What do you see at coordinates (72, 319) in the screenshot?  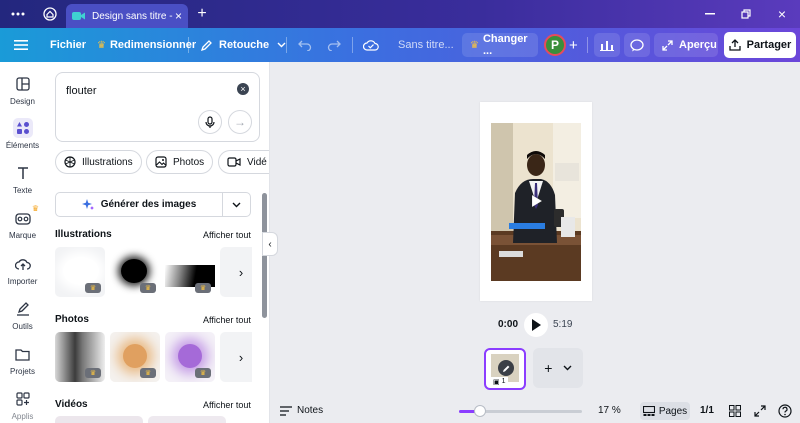 I see `section-title-photos: Photos` at bounding box center [72, 319].